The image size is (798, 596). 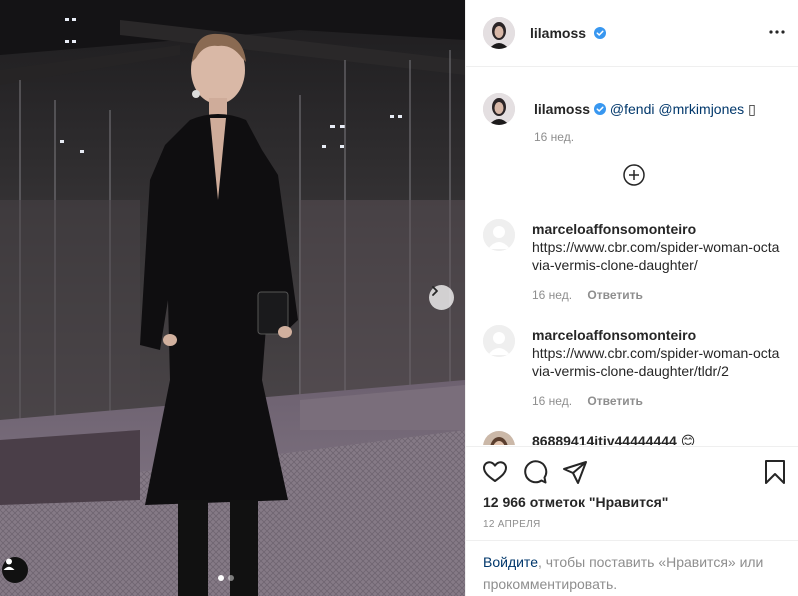 What do you see at coordinates (632, 493) in the screenshot?
I see `post-actions: 12 966 отметок "Нравится" 12 АПРЕЛЯ` at bounding box center [632, 493].